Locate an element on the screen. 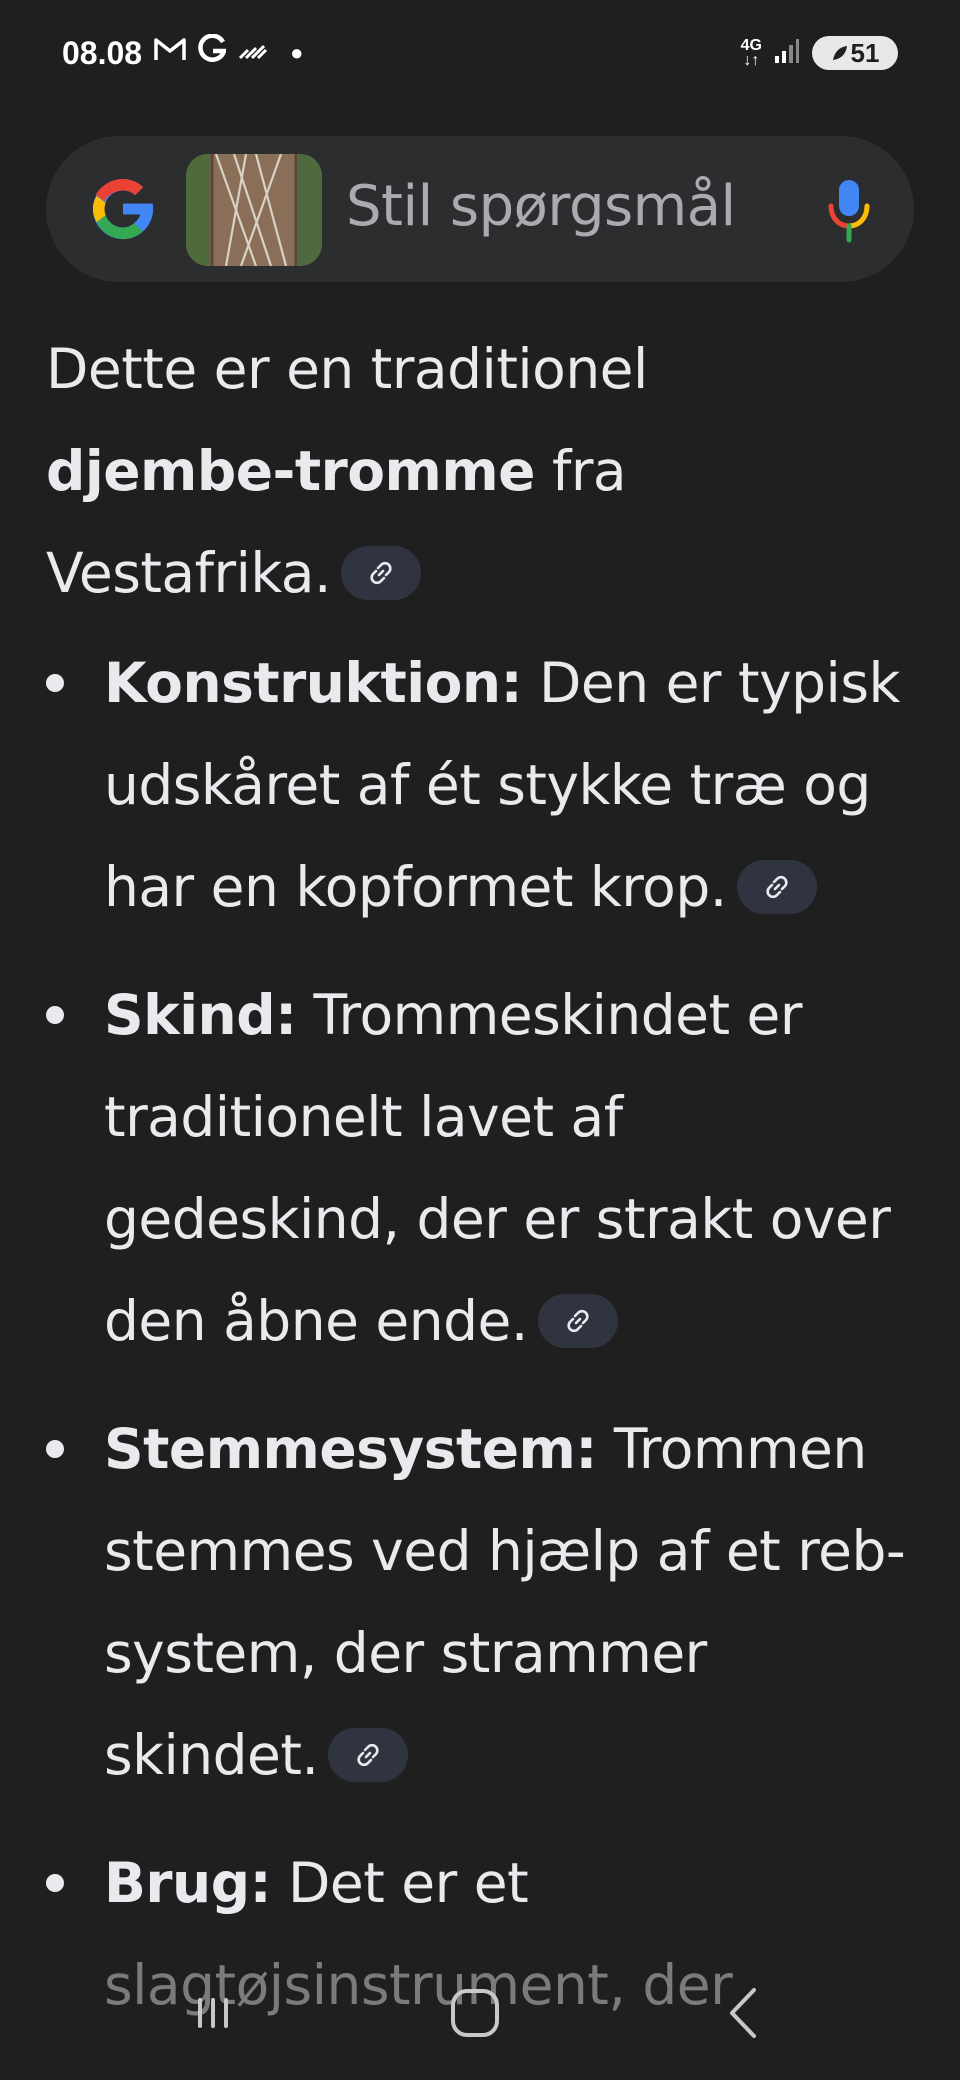 The image size is (960, 2080). network-indicator: 4G ↓↑ is located at coordinates (751, 53).